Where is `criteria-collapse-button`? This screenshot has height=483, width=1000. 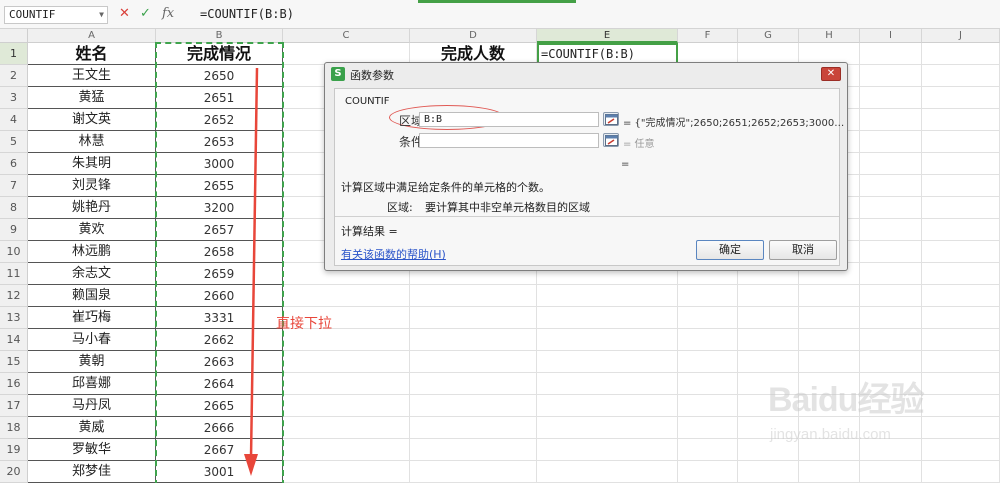
criteria-collapse-button is located at coordinates (611, 140).